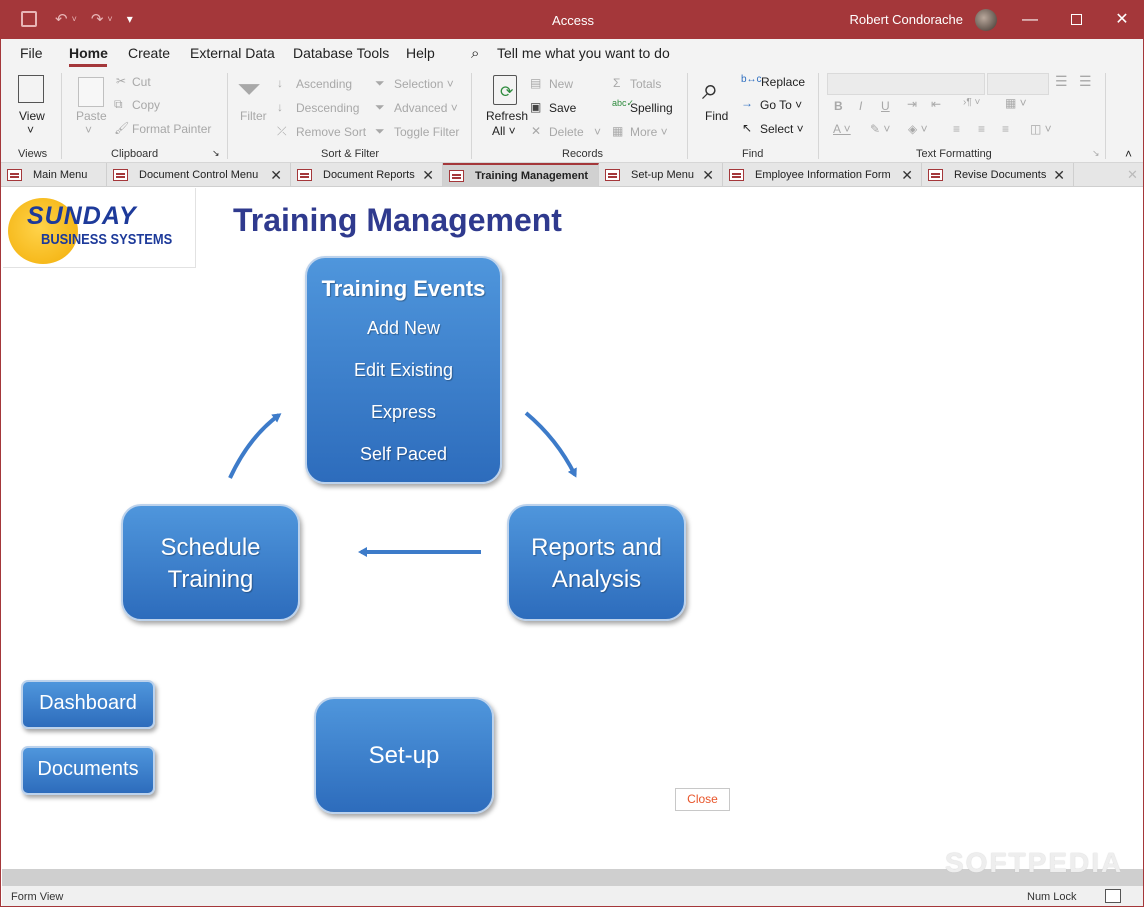  Describe the element at coordinates (255, 446) in the screenshot. I see `arrow-up-right` at that location.